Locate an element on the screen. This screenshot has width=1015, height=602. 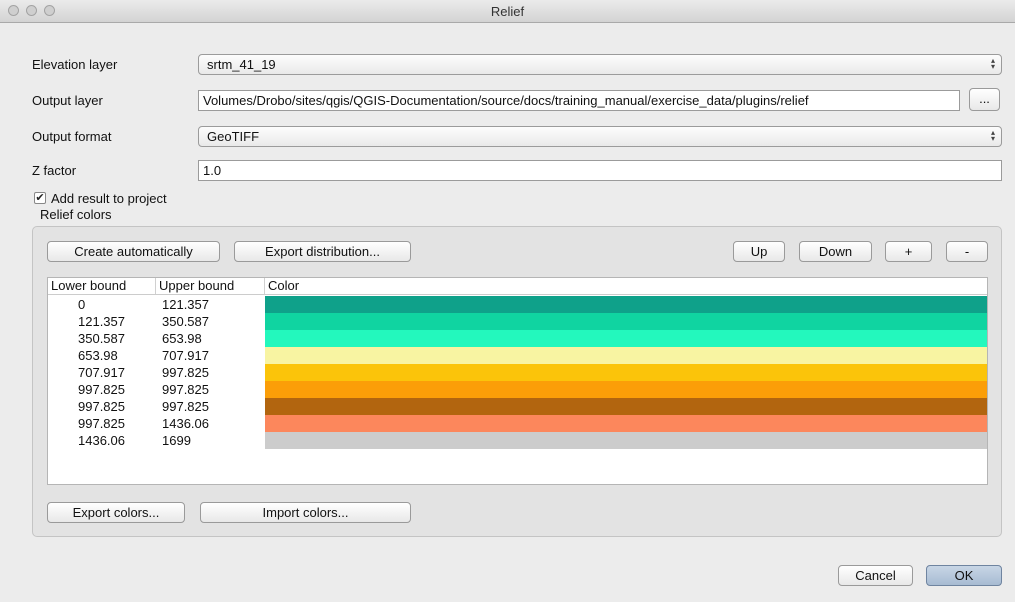
ok-button: OK is located at coordinates (964, 575).